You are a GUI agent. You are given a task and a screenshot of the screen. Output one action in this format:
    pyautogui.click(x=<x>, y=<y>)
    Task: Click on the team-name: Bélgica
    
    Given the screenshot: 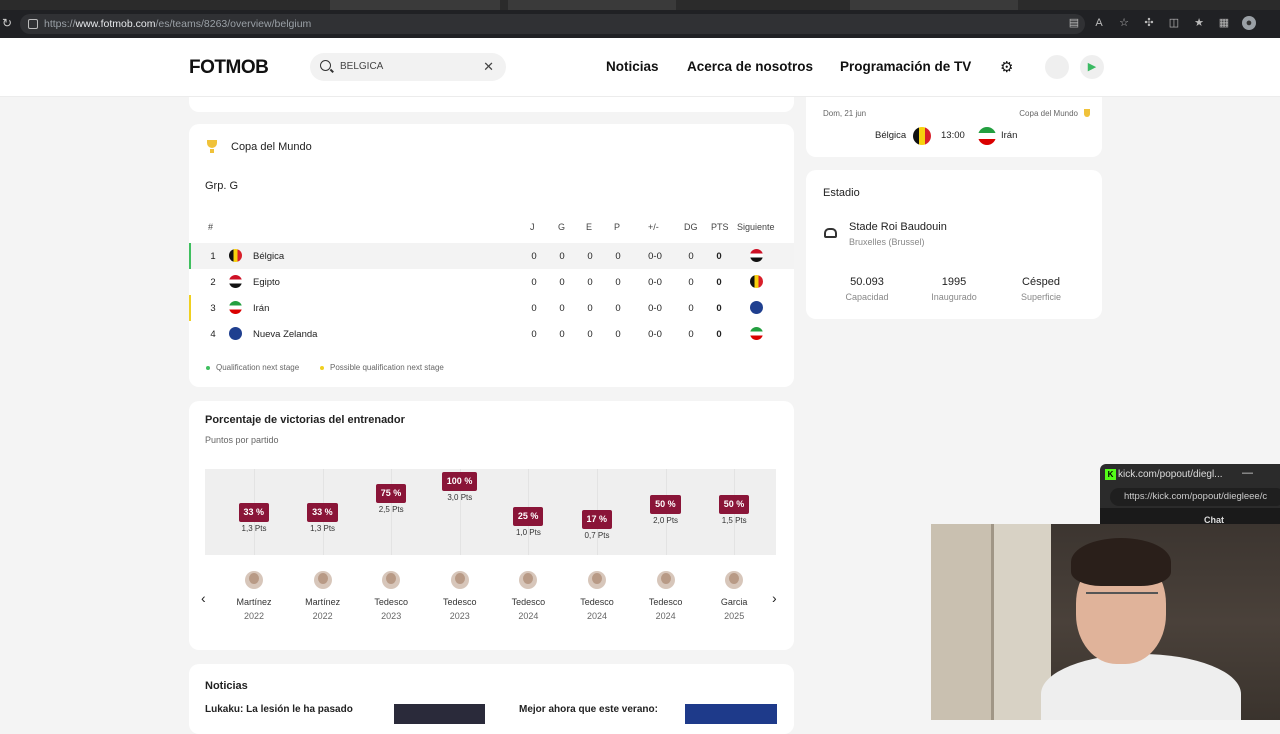 What is the action you would take?
    pyautogui.click(x=268, y=256)
    